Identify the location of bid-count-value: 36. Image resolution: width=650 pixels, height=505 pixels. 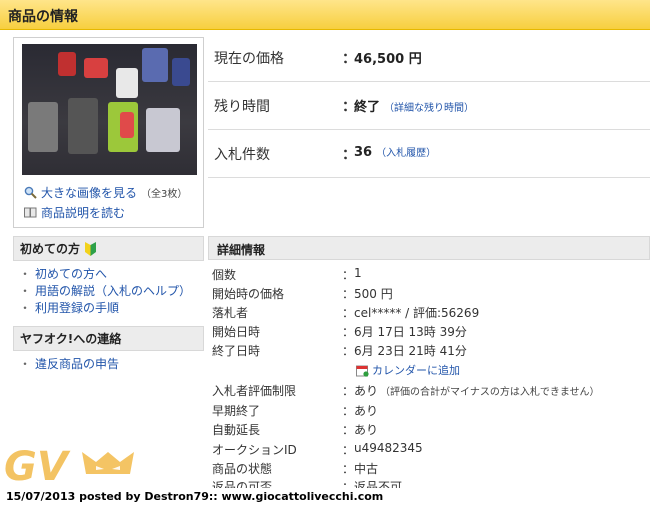
(363, 152).